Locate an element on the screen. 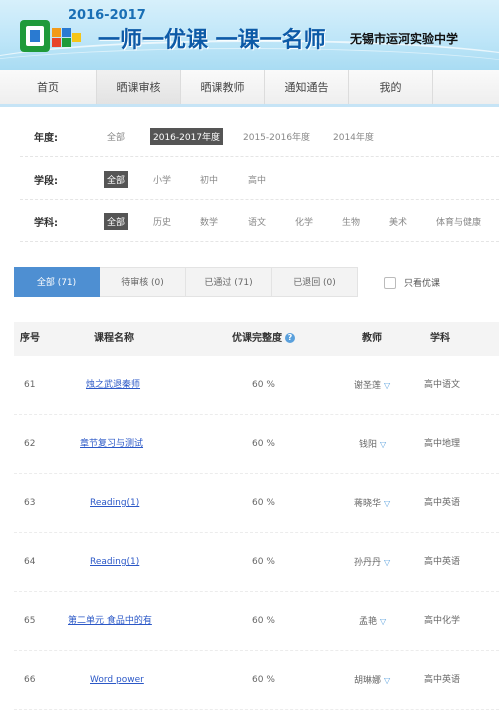 Image resolution: width=499 pixels, height=711 pixels. table-row: 61 烛之武退秦师 60 % 谢圣莲 ▽ 高中语文 is located at coordinates (256, 385).